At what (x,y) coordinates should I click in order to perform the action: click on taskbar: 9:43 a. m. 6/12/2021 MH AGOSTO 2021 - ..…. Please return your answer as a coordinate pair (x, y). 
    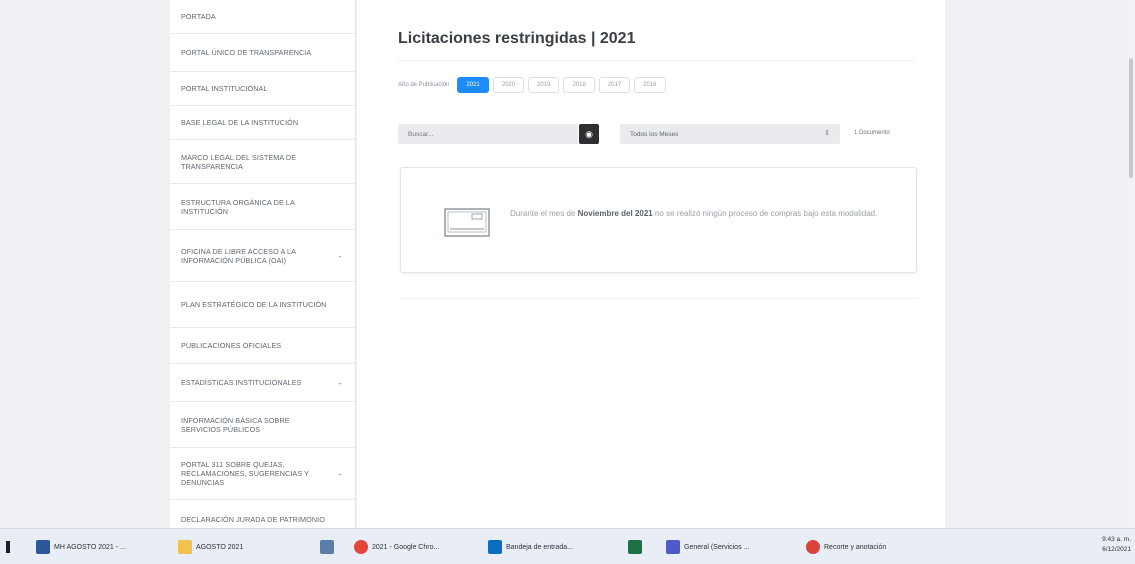
    Looking at the image, I should click on (567, 546).